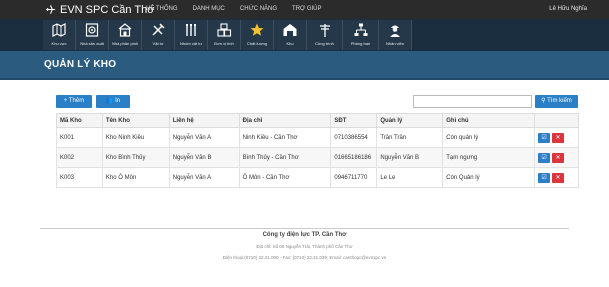 This screenshot has width=609, height=287. Describe the element at coordinates (285, 177) in the screenshot. I see `cell-dia-chi: Ô Môn - Cần Thơ` at that location.